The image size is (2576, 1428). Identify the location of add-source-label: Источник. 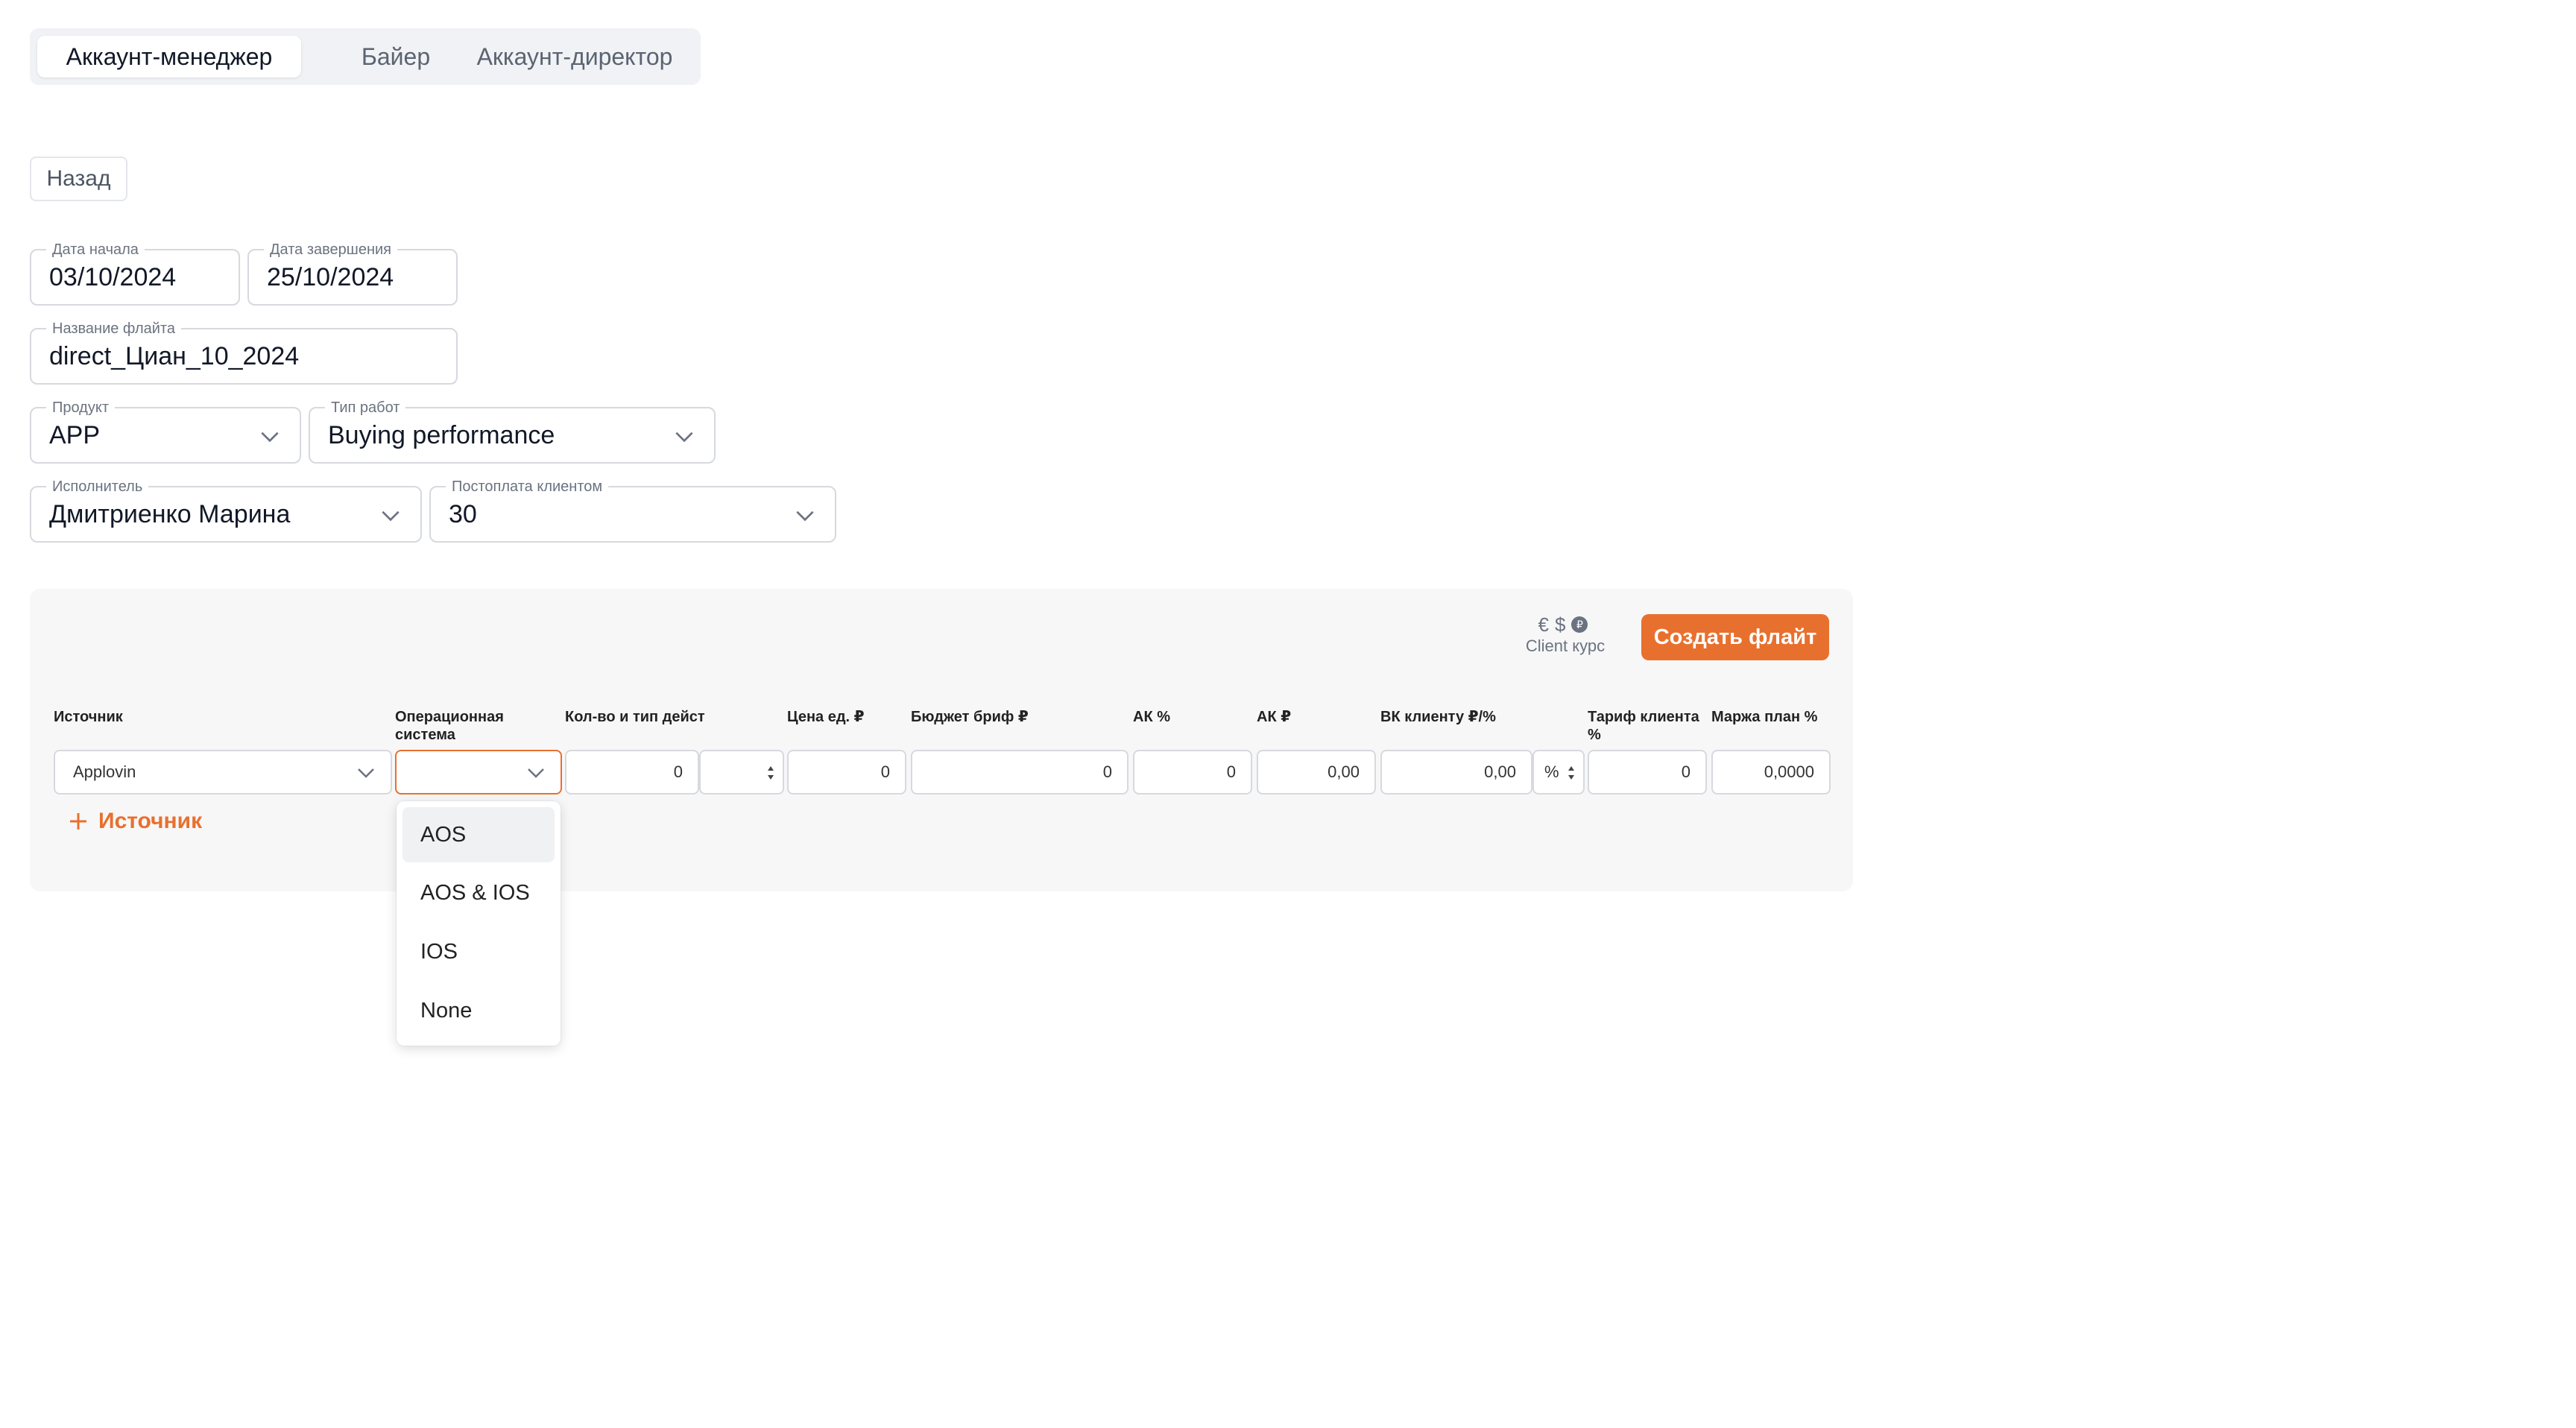
(150, 821).